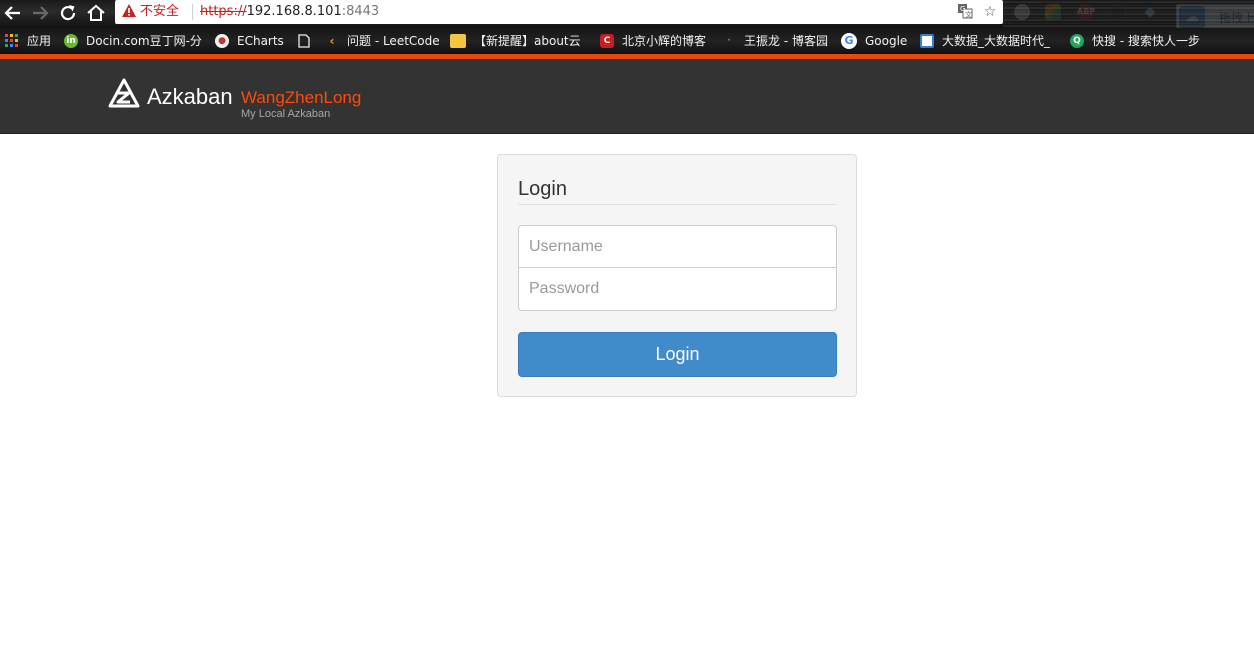 Image resolution: width=1254 pixels, height=670 pixels. What do you see at coordinates (542, 189) in the screenshot?
I see `login-heading: Login` at bounding box center [542, 189].